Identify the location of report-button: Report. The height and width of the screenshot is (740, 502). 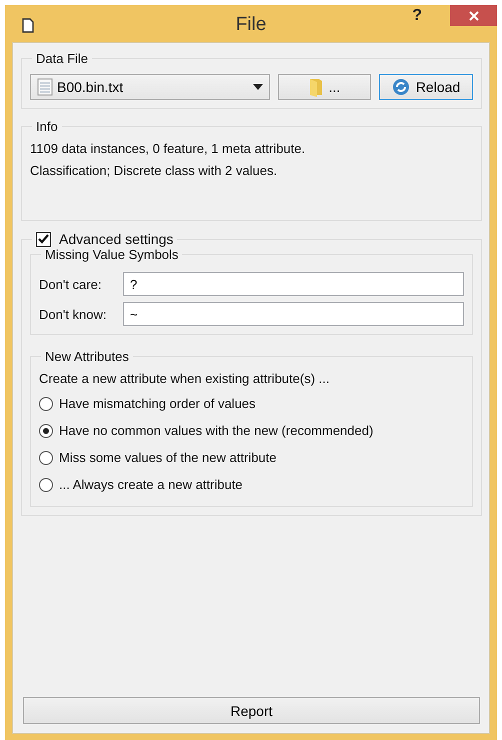
(251, 710).